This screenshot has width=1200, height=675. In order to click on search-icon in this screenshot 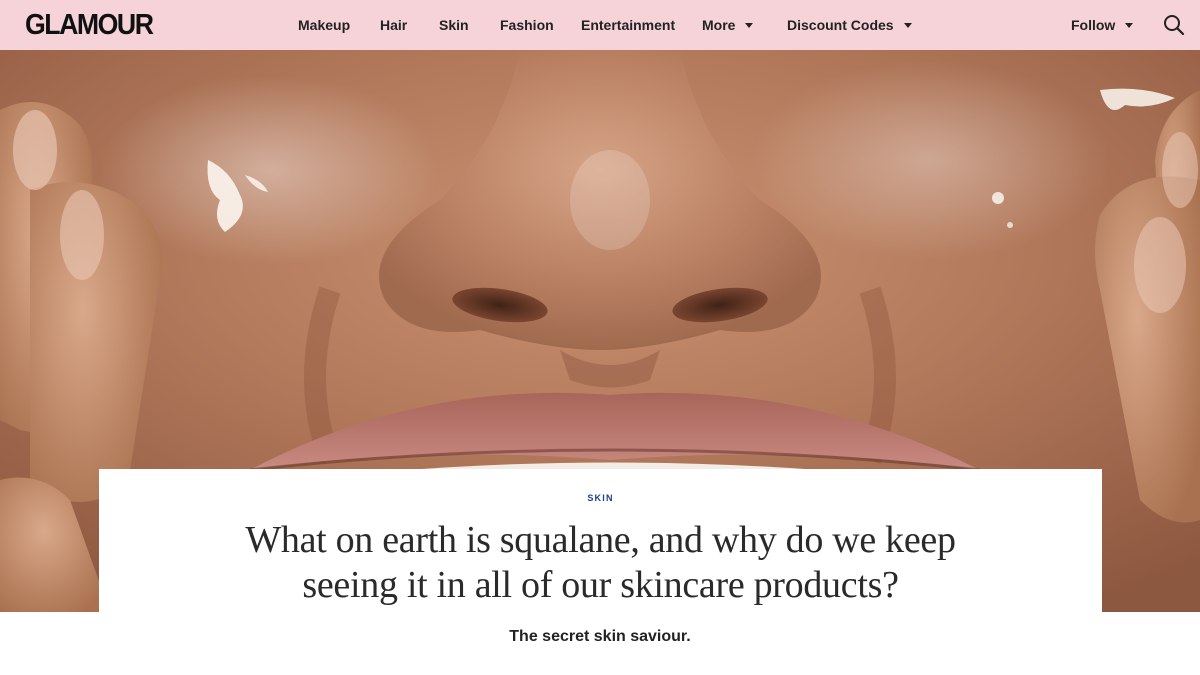, I will do `click(1174, 25)`.